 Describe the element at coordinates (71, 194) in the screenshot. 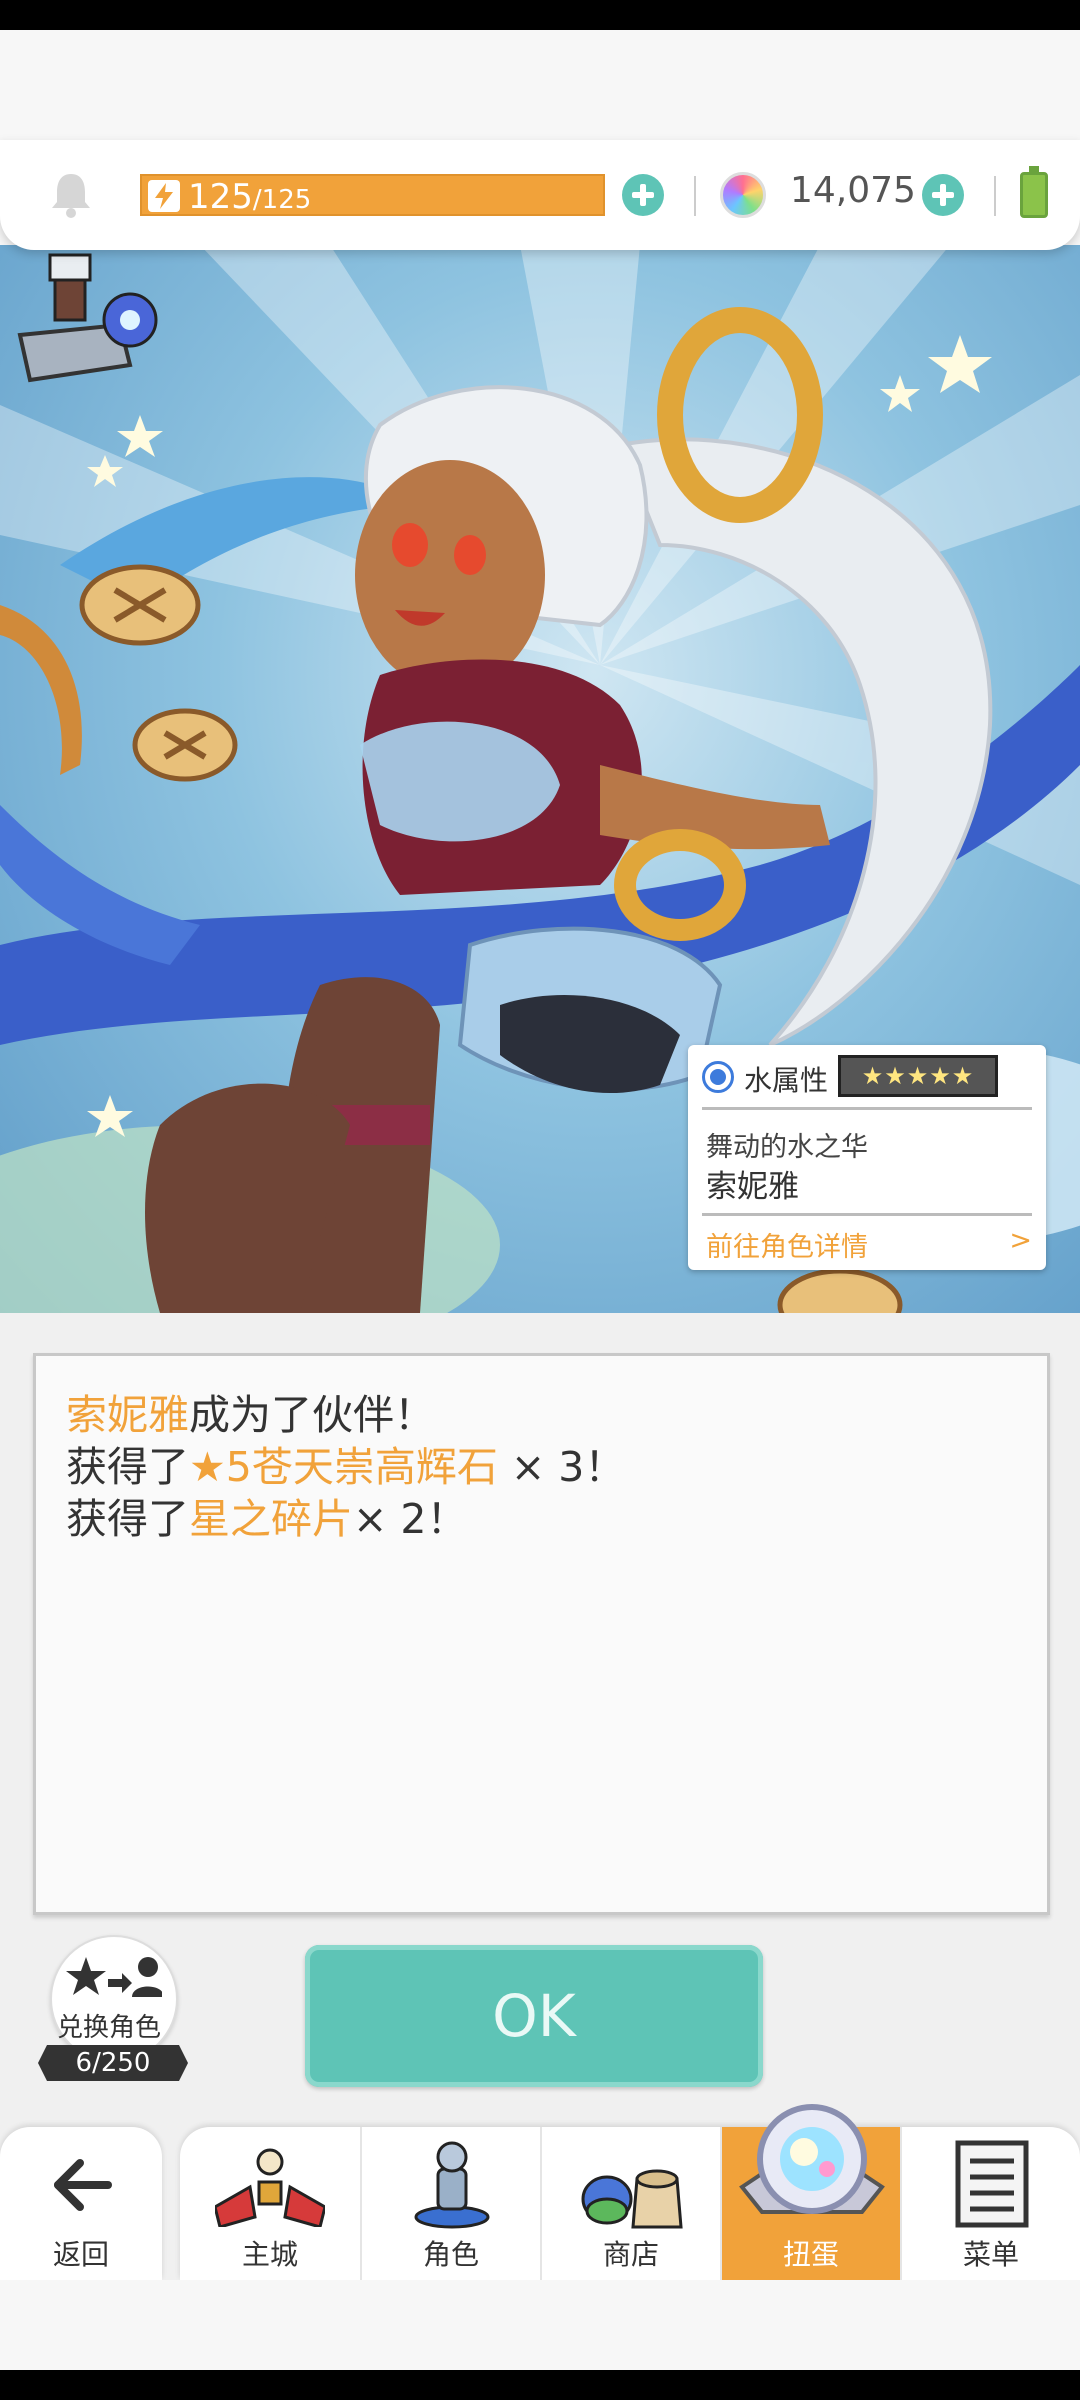

I see `bell-icon` at that location.